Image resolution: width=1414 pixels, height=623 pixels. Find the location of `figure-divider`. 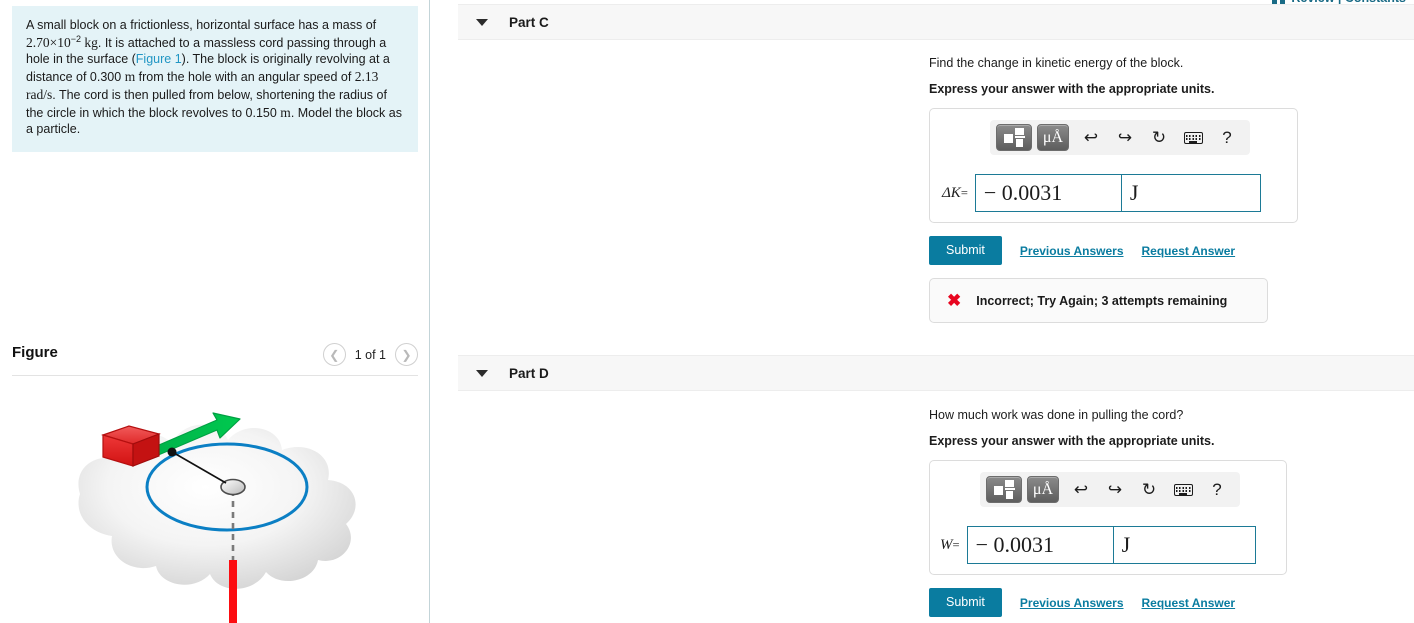

figure-divider is located at coordinates (215, 375).